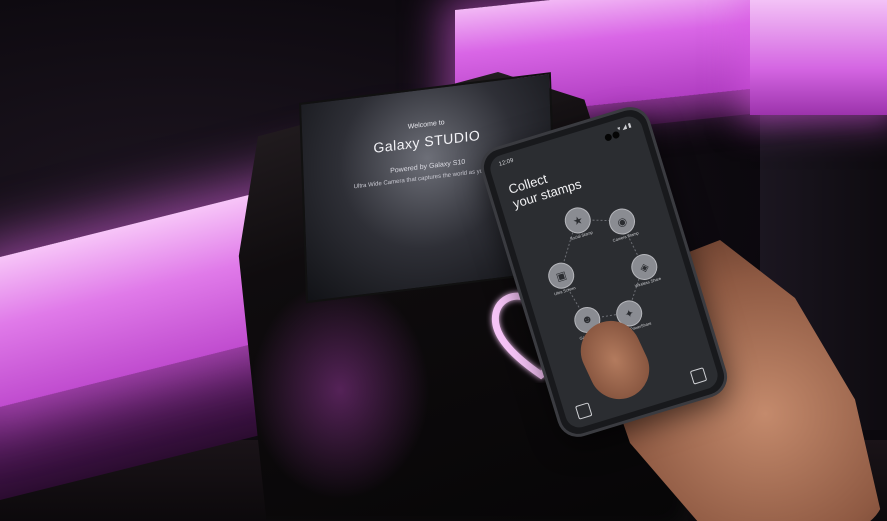 This screenshot has width=887, height=521. What do you see at coordinates (587, 320) in the screenshot?
I see `stamp-4-icon: ☻` at bounding box center [587, 320].